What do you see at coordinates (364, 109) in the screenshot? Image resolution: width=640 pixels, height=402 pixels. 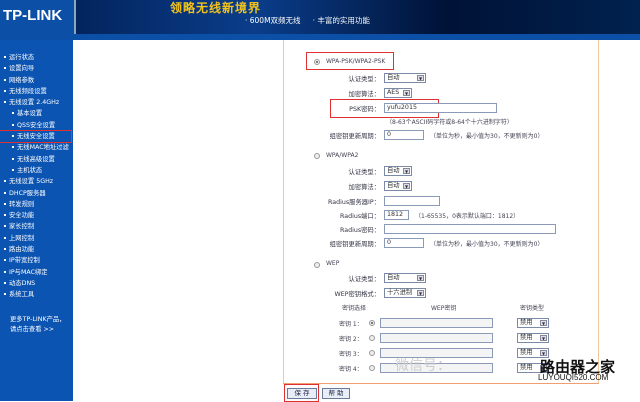 I see `label: PSK密码：` at bounding box center [364, 109].